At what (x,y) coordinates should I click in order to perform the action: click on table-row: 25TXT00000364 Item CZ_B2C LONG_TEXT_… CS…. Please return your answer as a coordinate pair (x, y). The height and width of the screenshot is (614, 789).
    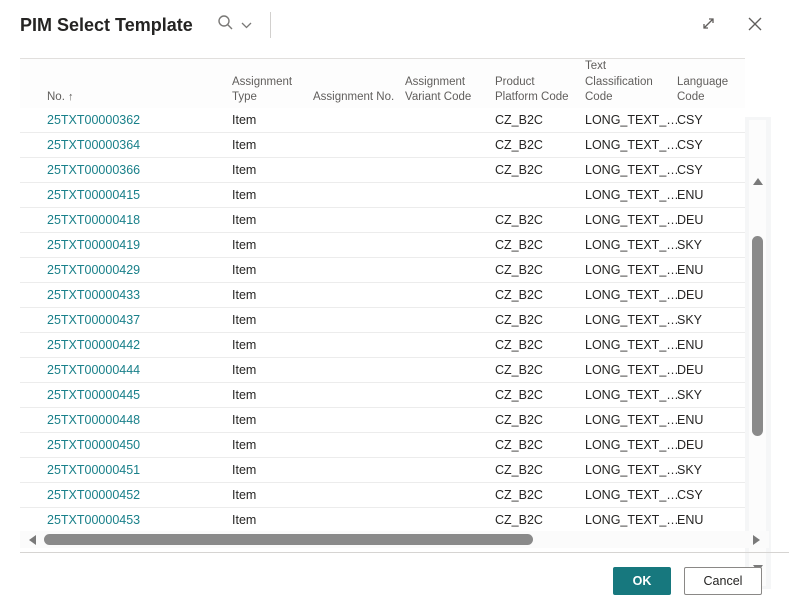
    Looking at the image, I should click on (382, 145).